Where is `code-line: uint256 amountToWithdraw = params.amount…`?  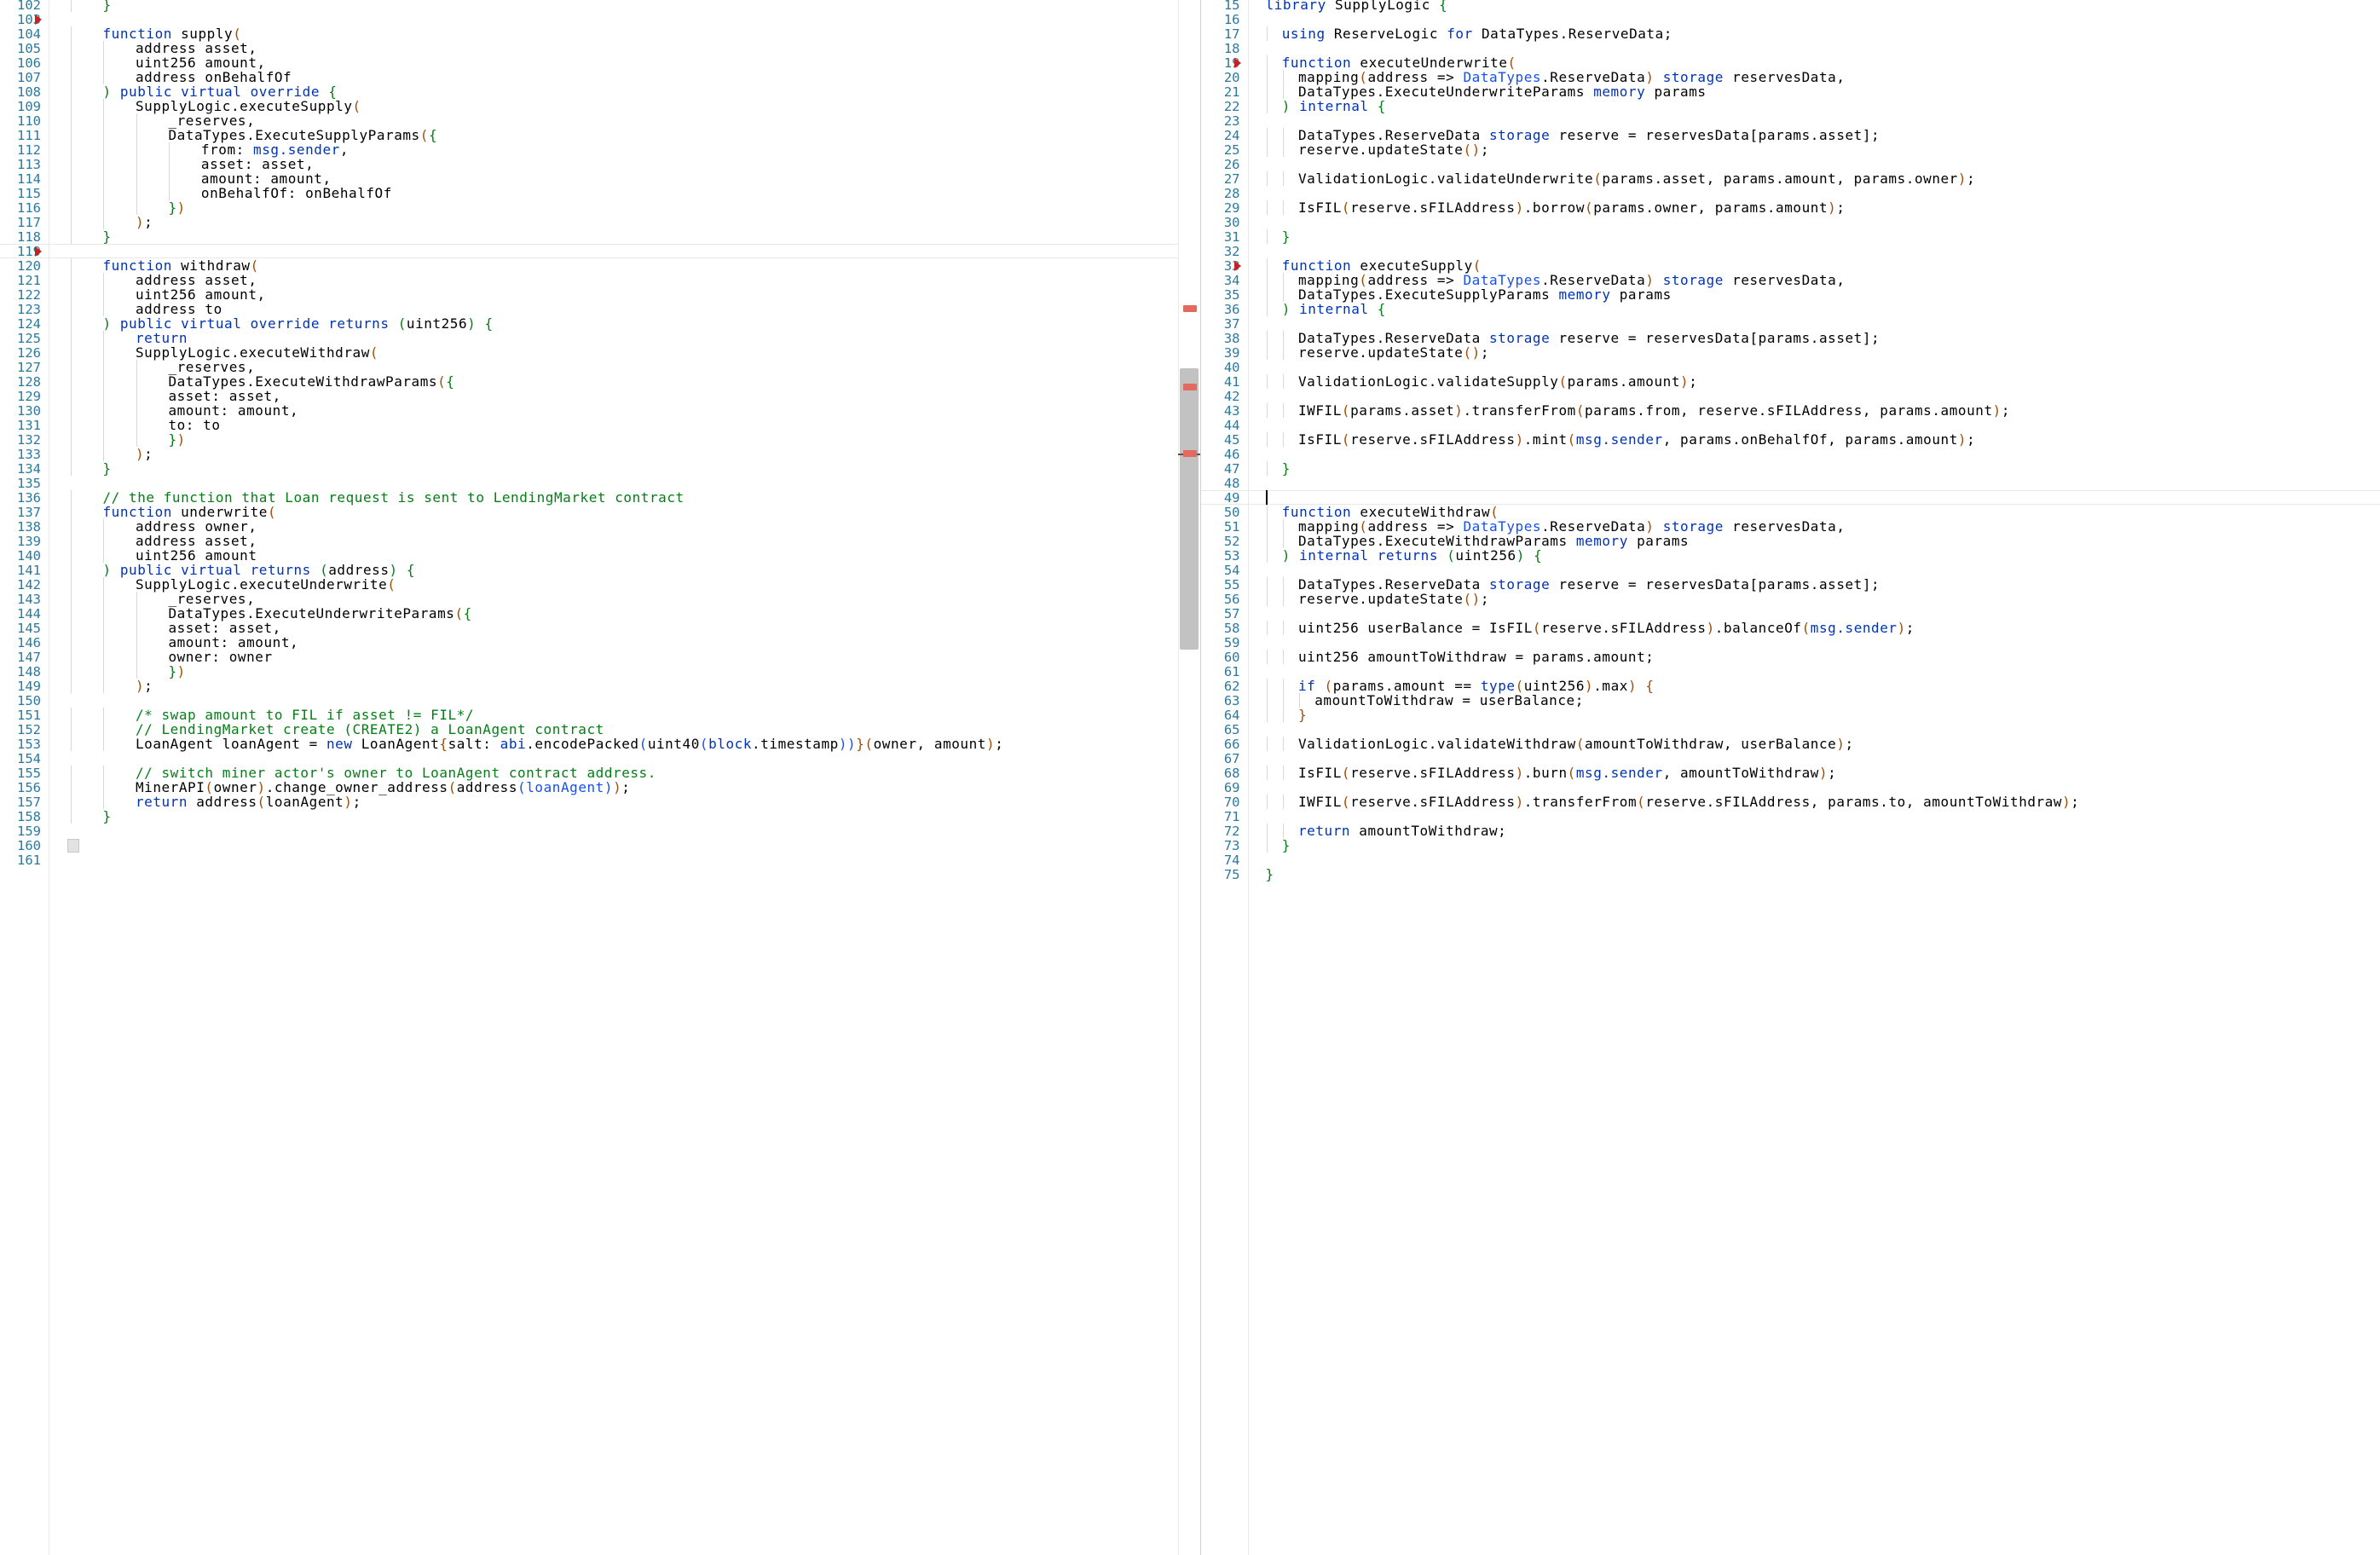
code-line: uint256 amountToWithdraw = params.amount… is located at coordinates (1476, 657).